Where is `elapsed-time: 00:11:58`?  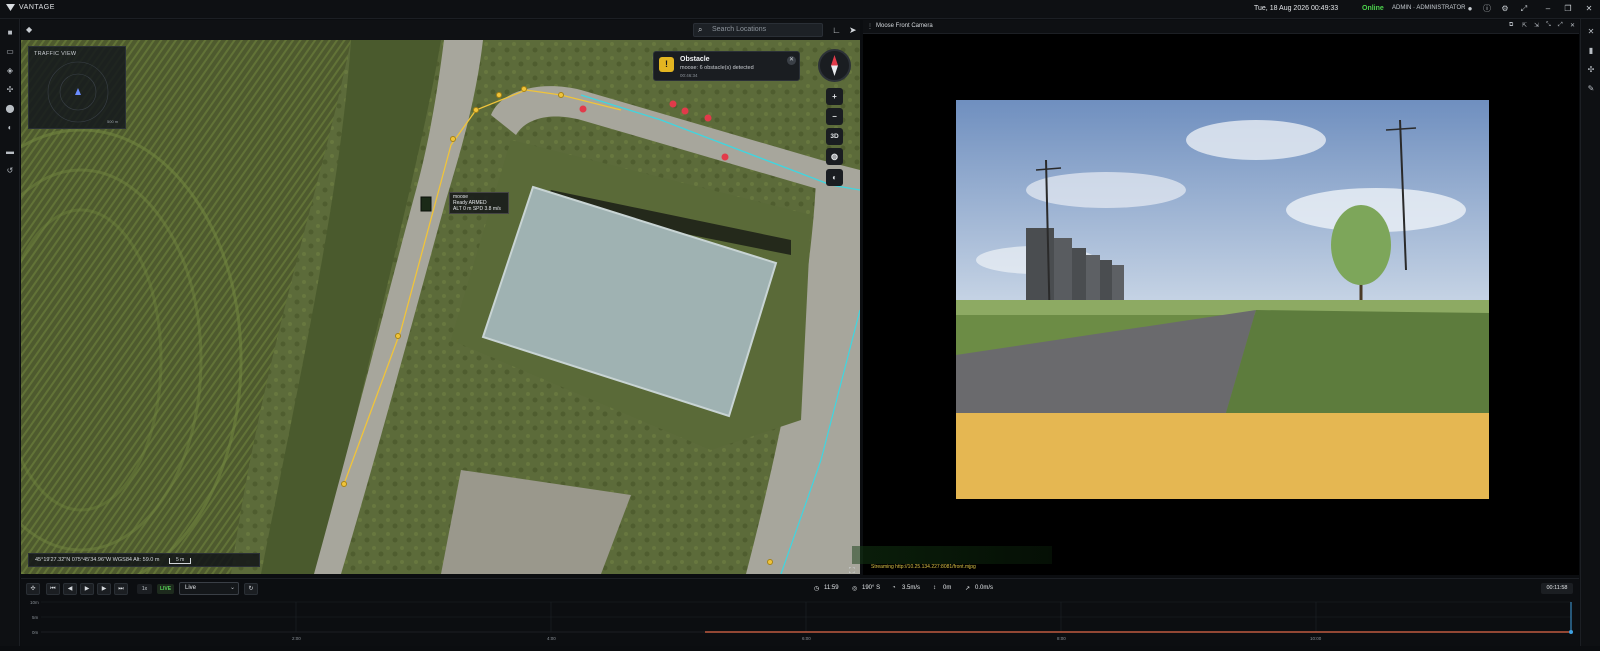 elapsed-time: 00:11:58 is located at coordinates (1557, 588).